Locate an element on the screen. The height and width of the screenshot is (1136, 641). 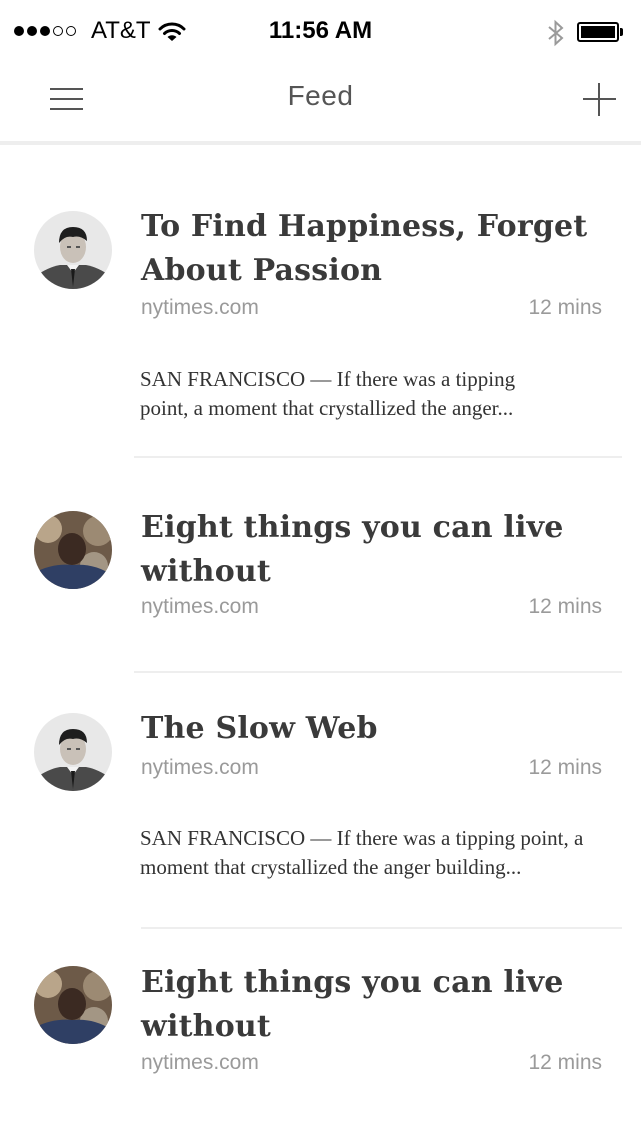
article-title-line: To Find Happiness, Forget is located at coordinates (364, 226).